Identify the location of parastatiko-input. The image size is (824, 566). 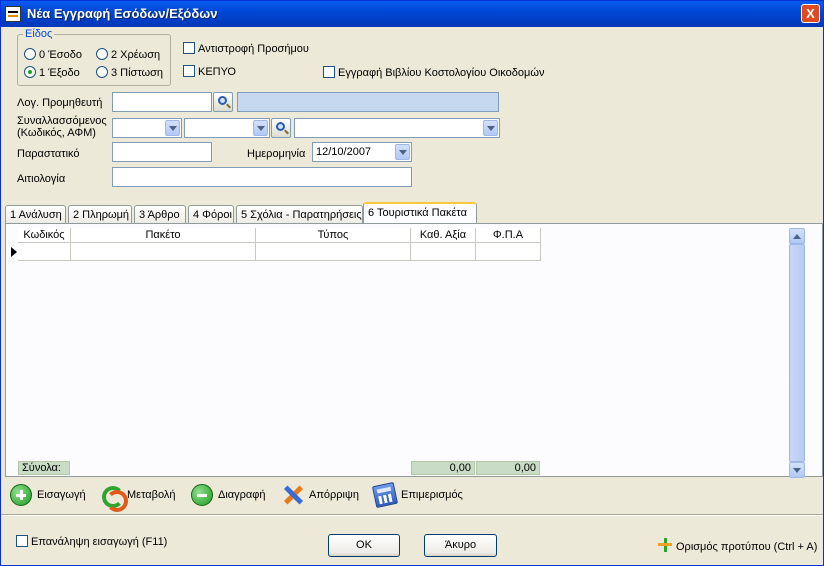
(162, 152).